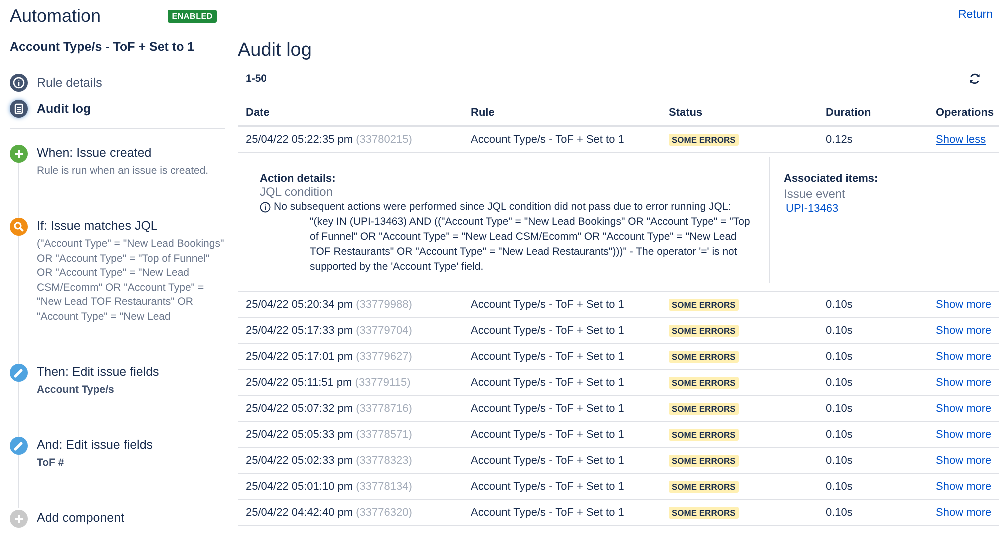  I want to click on component-title: Add component, so click(81, 518).